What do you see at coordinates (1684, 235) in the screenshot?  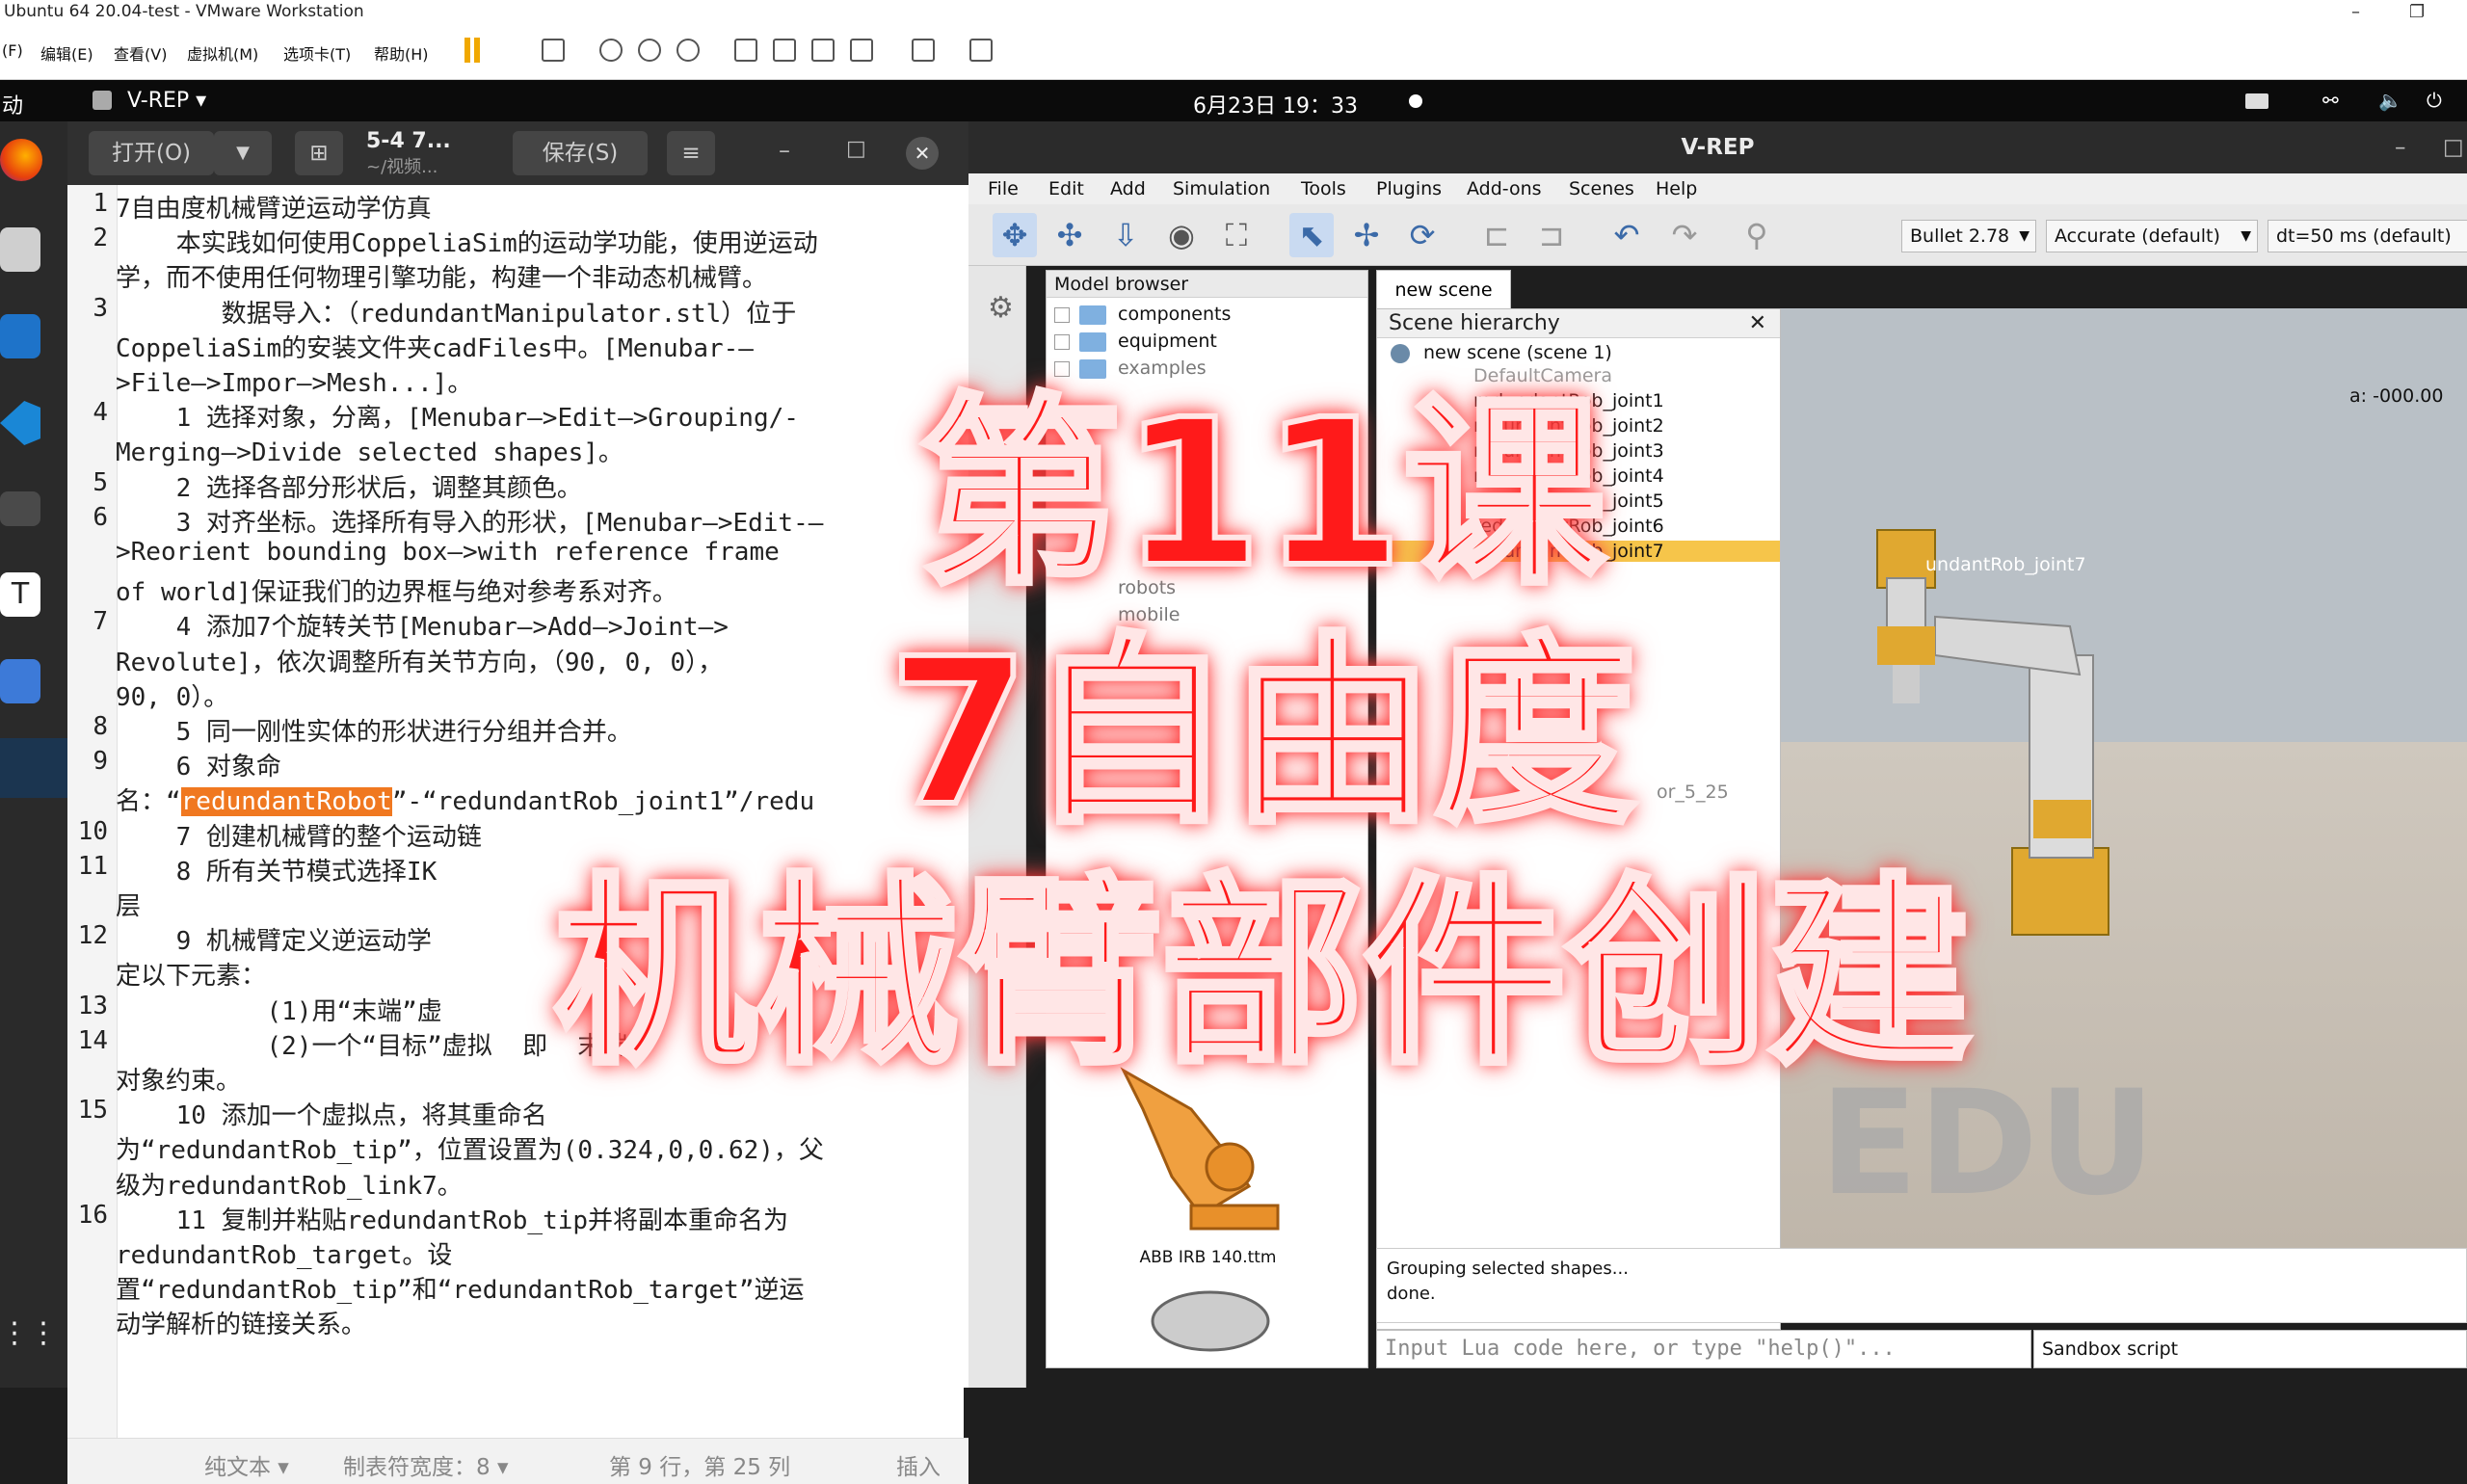 I see `redo-icon: ↷` at bounding box center [1684, 235].